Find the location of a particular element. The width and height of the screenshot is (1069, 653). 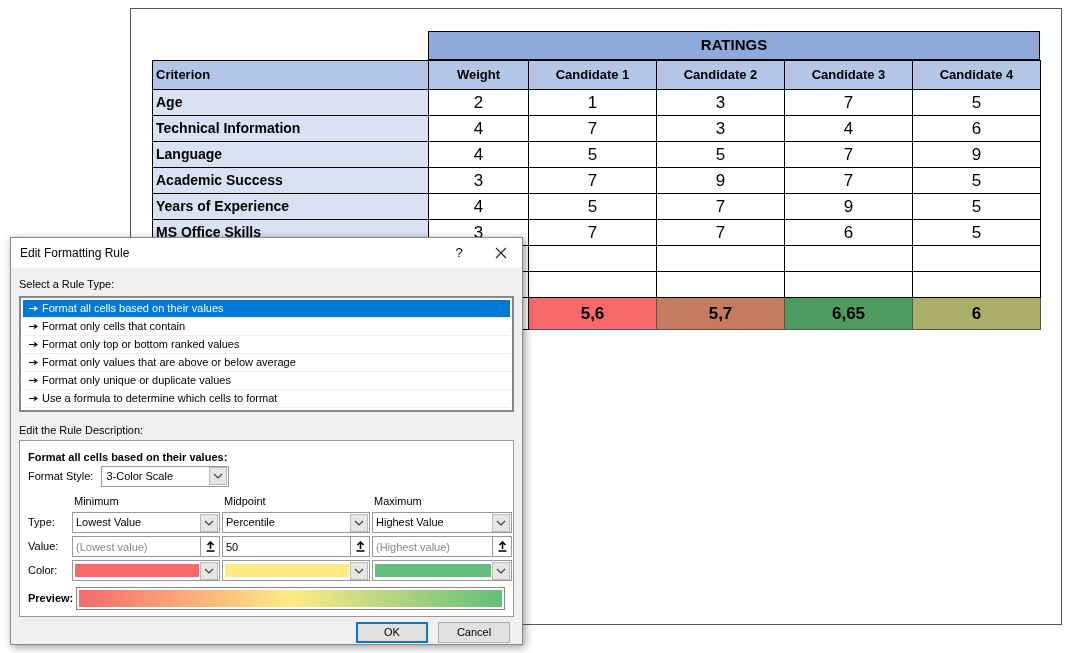

column-header-cell: Candidate 4 is located at coordinates (977, 75).